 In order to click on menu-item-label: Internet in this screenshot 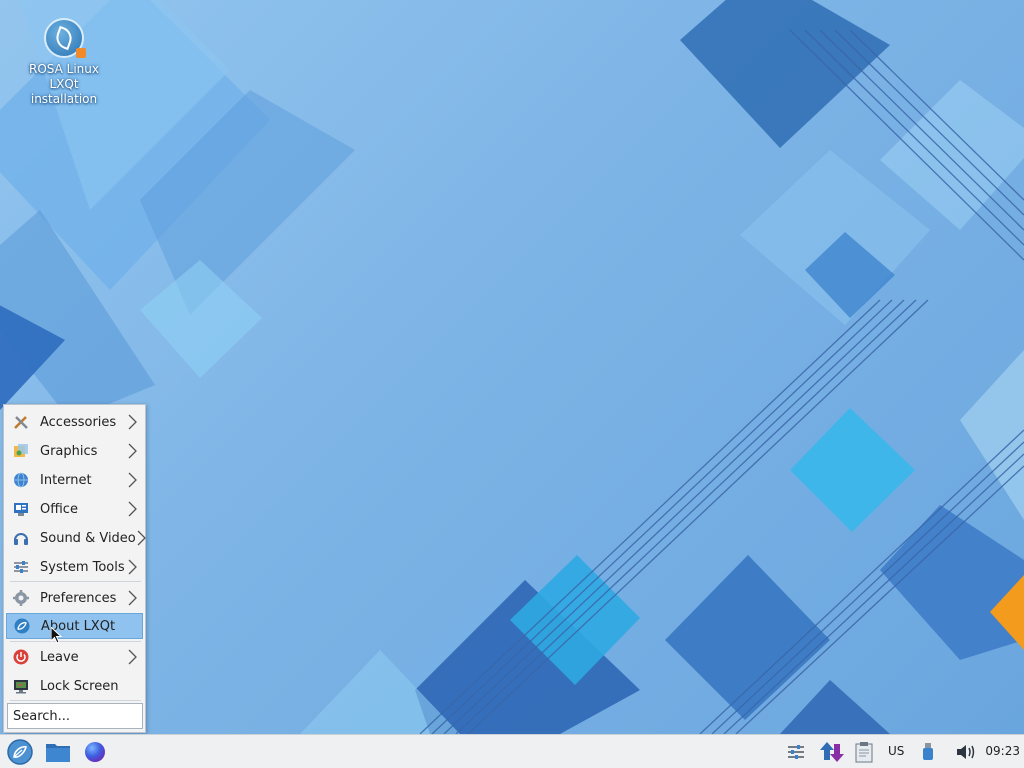, I will do `click(66, 480)`.